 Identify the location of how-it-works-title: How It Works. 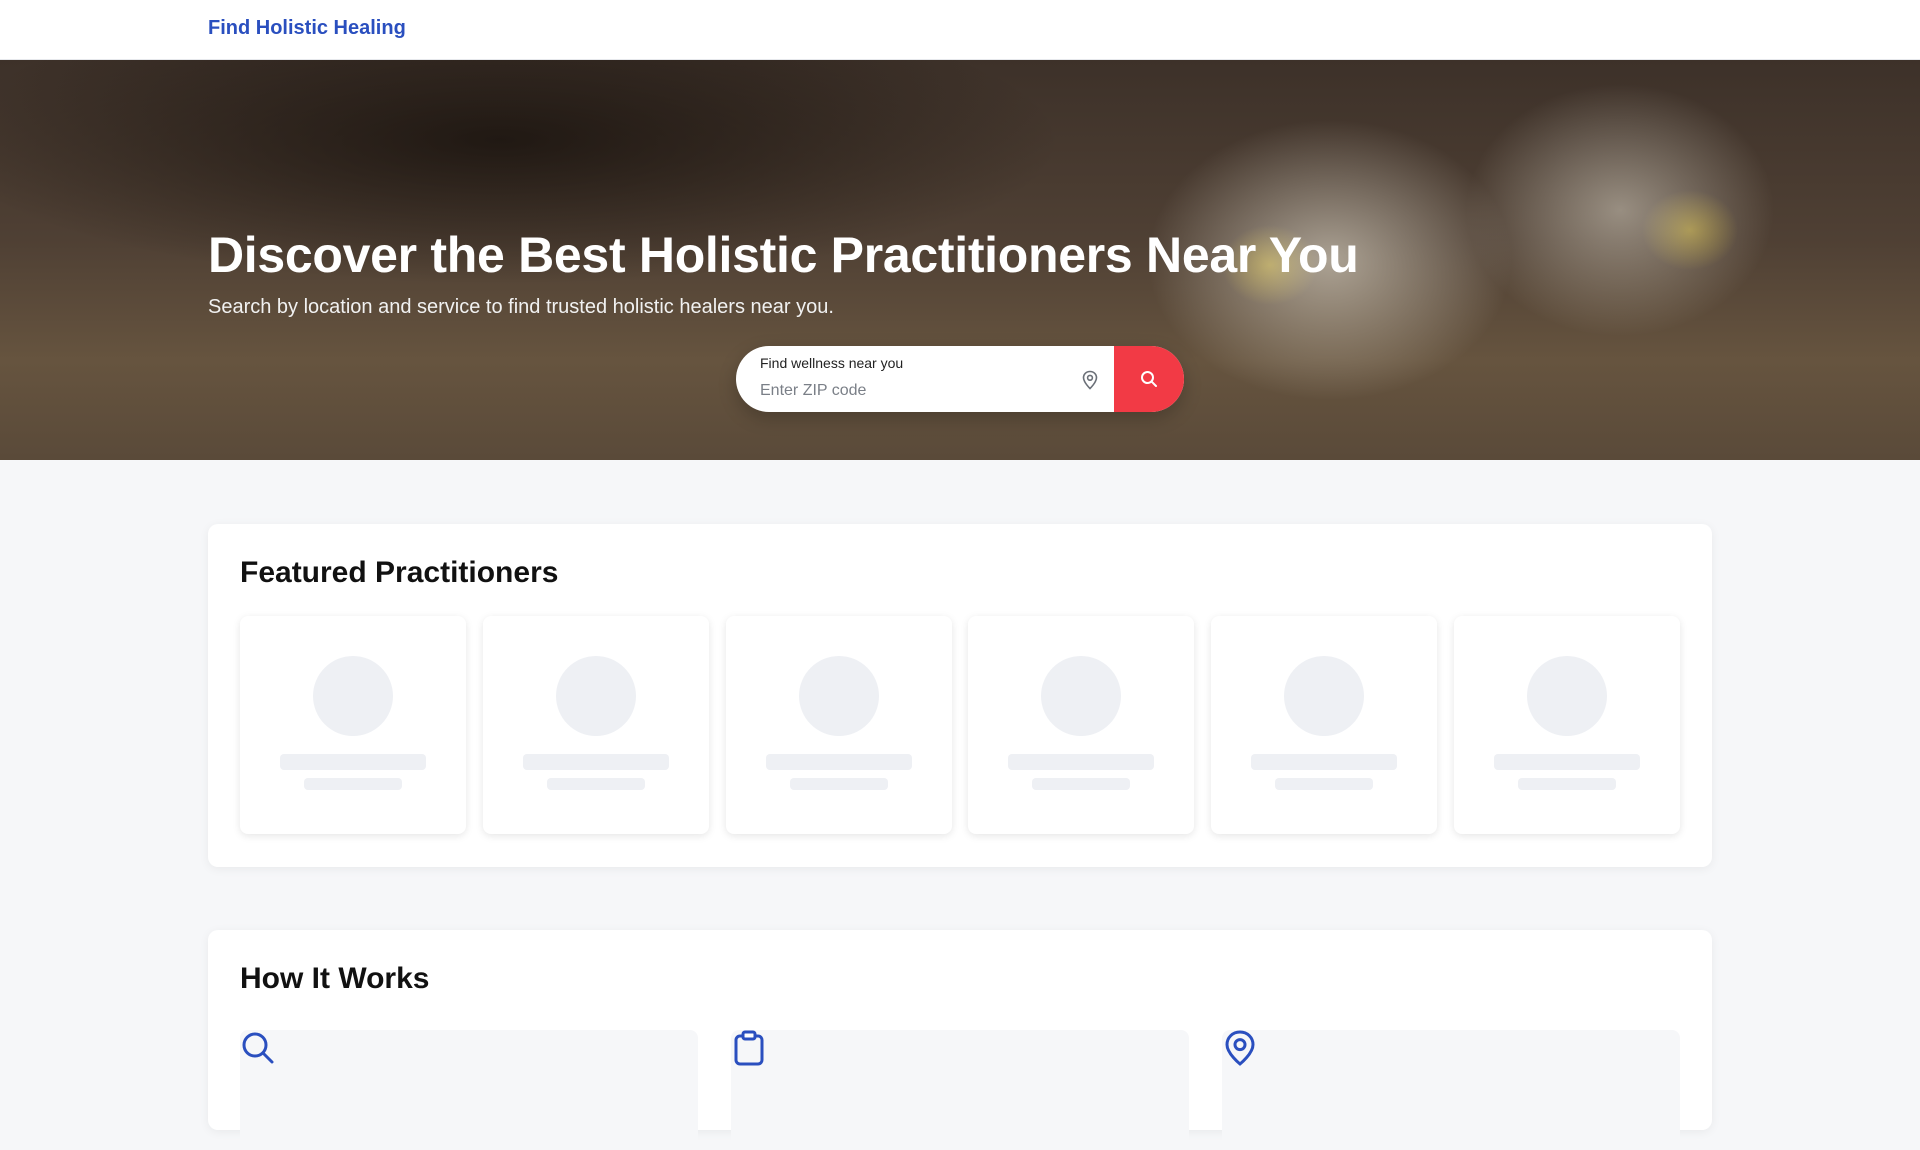
(335, 978).